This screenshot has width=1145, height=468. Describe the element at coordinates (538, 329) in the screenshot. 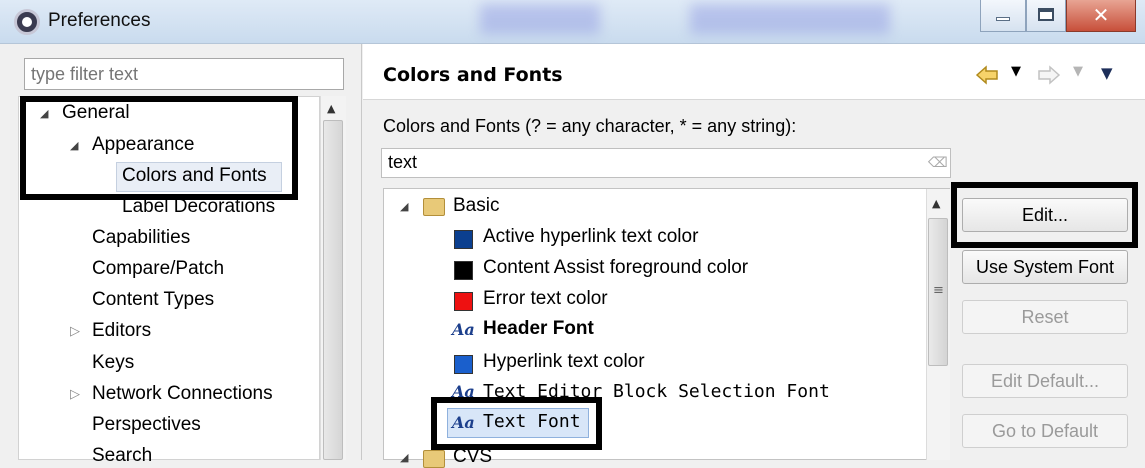

I see `list-item-header-font: Header Font` at that location.